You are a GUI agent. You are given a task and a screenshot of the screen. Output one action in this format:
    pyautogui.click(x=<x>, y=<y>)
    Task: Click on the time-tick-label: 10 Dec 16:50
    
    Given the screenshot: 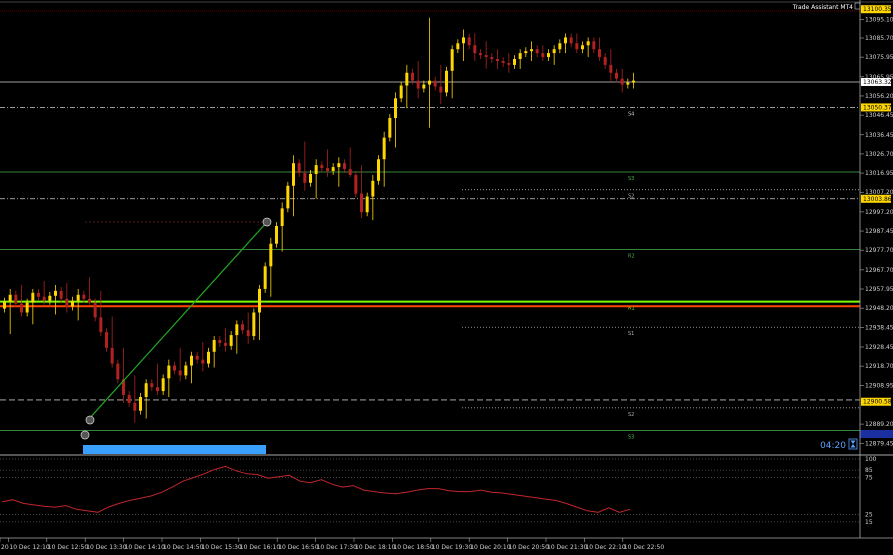 What is the action you would take?
    pyautogui.click(x=298, y=547)
    